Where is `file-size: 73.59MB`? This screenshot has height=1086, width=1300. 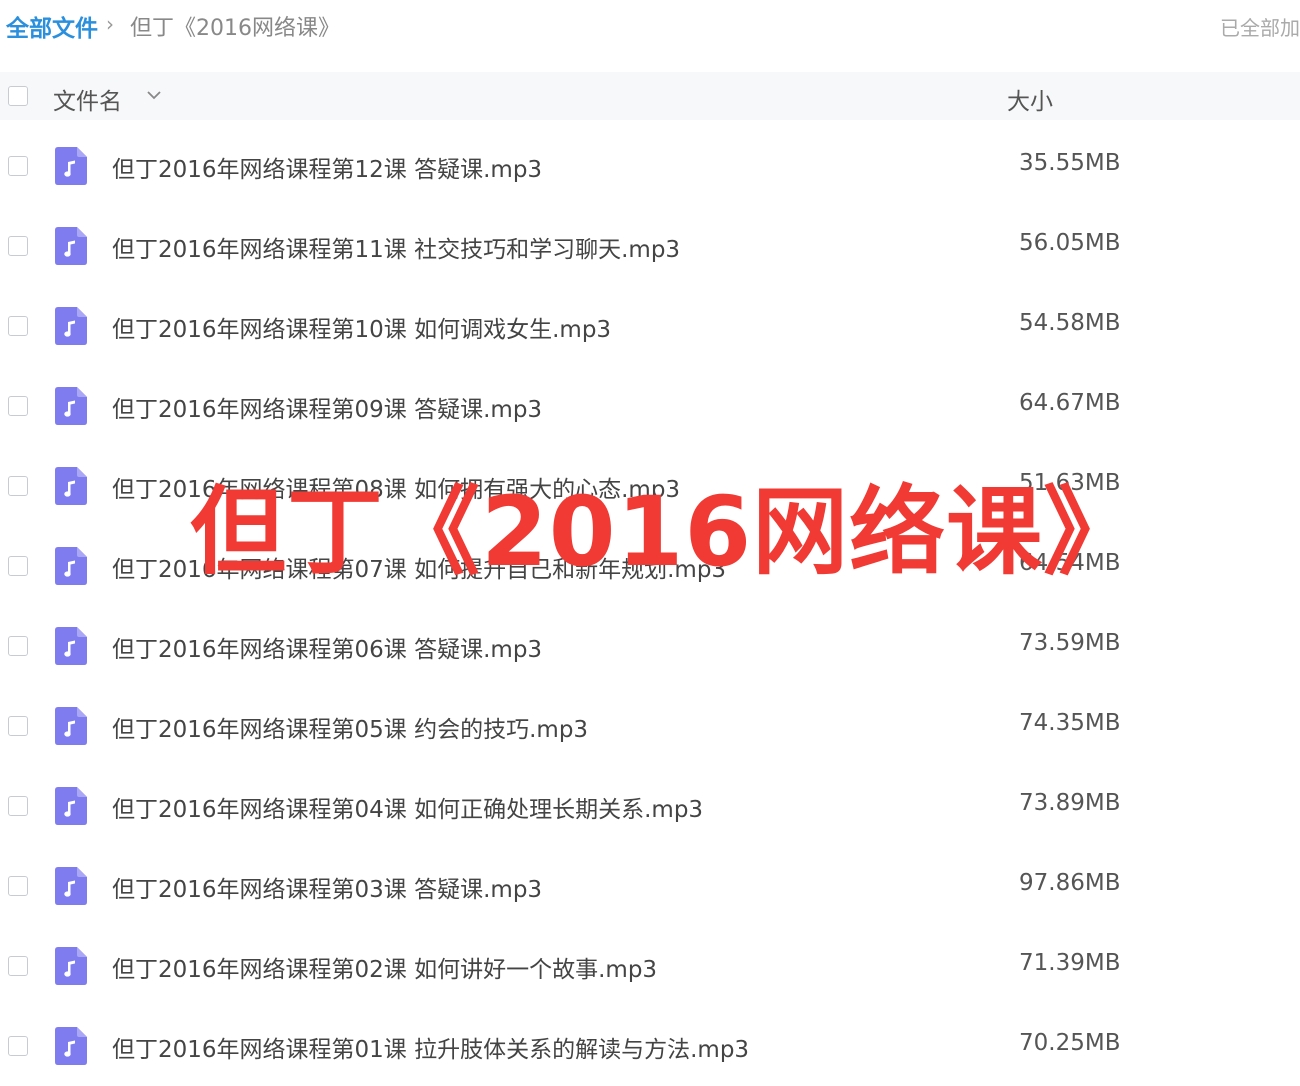
file-size: 73.59MB is located at coordinates (1070, 643).